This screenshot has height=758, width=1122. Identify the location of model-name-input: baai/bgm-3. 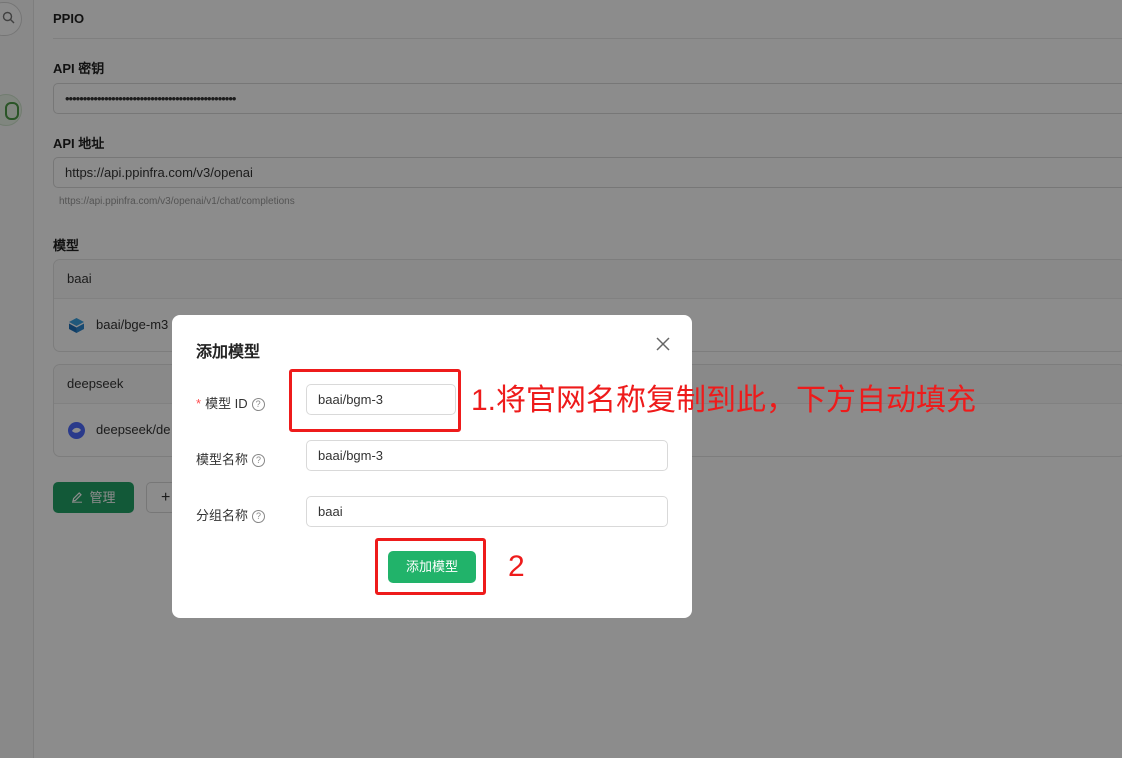
(487, 455).